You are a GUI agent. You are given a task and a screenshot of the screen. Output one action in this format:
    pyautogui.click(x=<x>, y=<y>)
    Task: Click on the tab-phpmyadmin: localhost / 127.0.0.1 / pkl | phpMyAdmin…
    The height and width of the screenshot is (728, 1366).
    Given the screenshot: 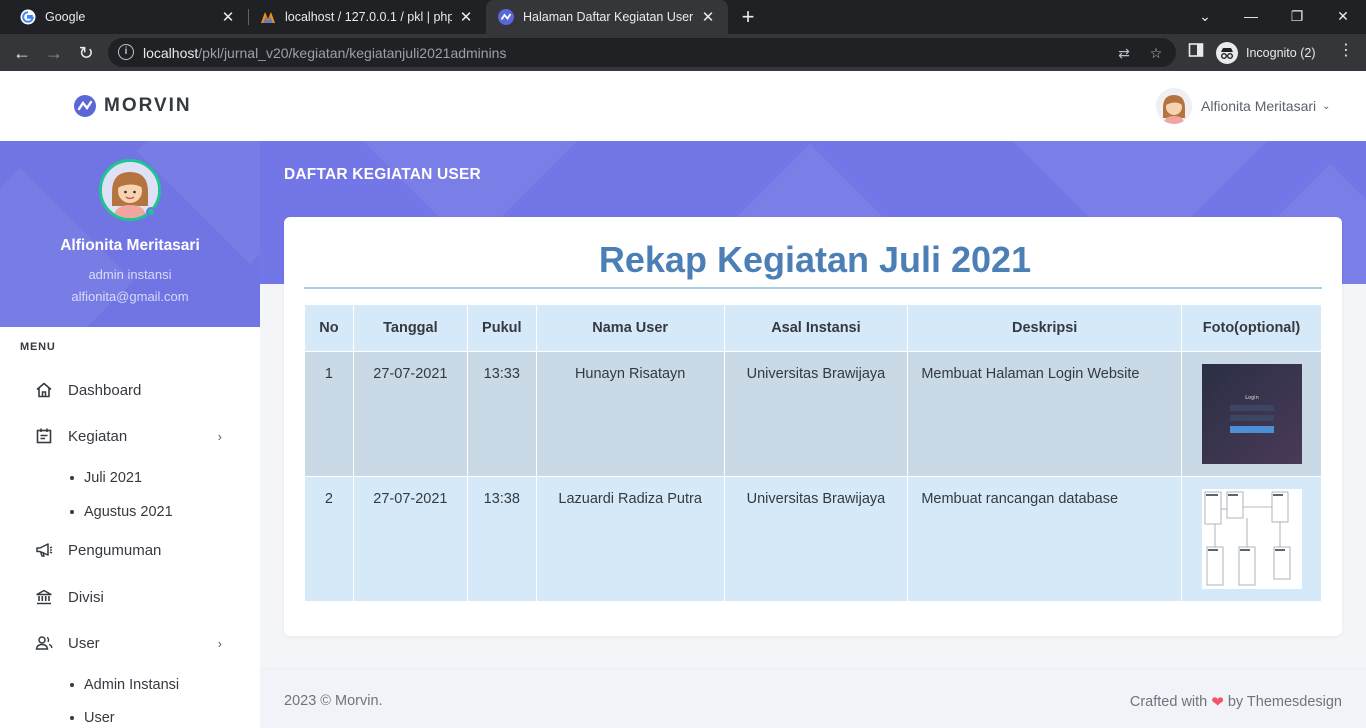 What is the action you would take?
    pyautogui.click(x=367, y=17)
    